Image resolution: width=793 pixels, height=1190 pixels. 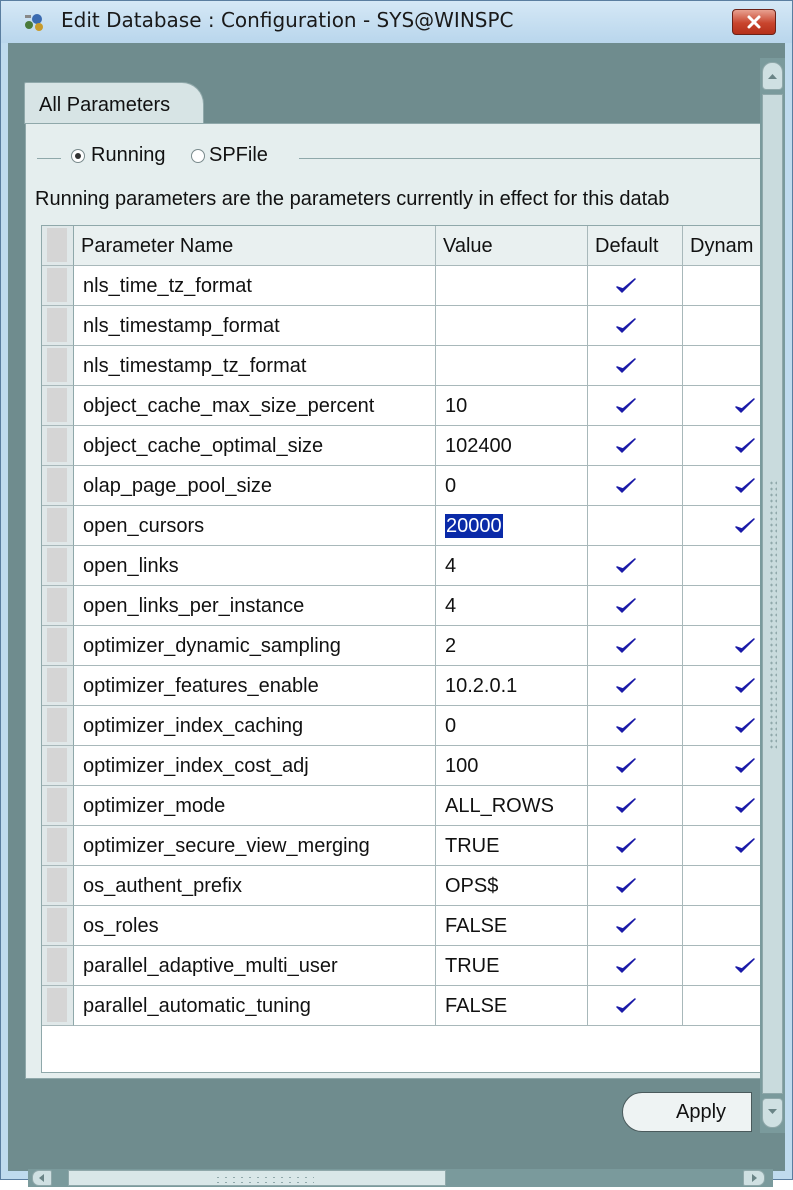 I want to click on running-radio, so click(x=78, y=156).